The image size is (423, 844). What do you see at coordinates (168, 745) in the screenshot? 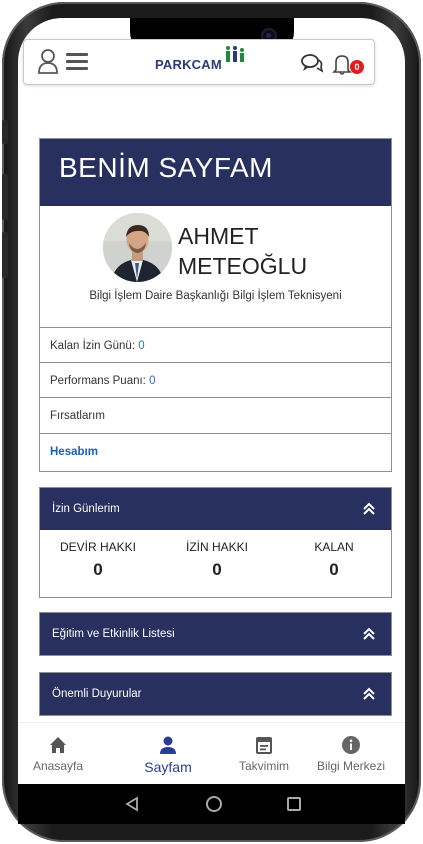
I see `person-icon` at bounding box center [168, 745].